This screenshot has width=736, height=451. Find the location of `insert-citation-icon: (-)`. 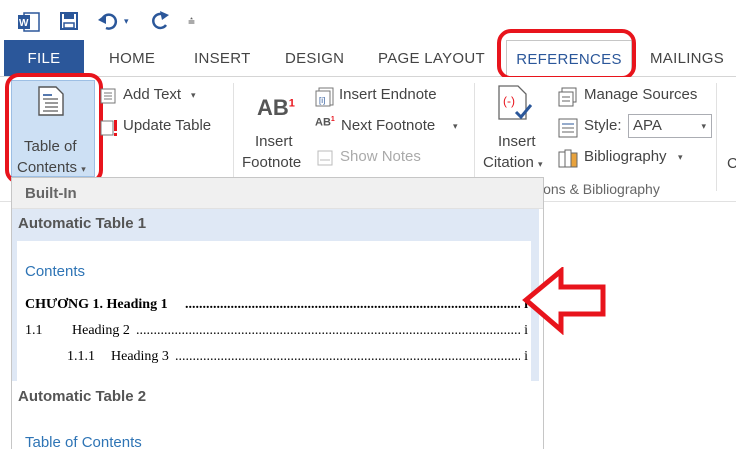

insert-citation-icon: (-) is located at coordinates (515, 102).